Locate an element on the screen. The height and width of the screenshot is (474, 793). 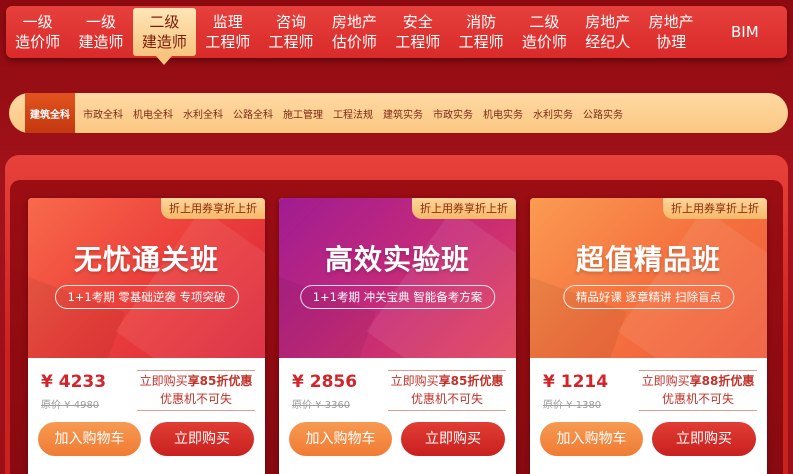
original-price: 原价 ¥ 3360 is located at coordinates (321, 405).